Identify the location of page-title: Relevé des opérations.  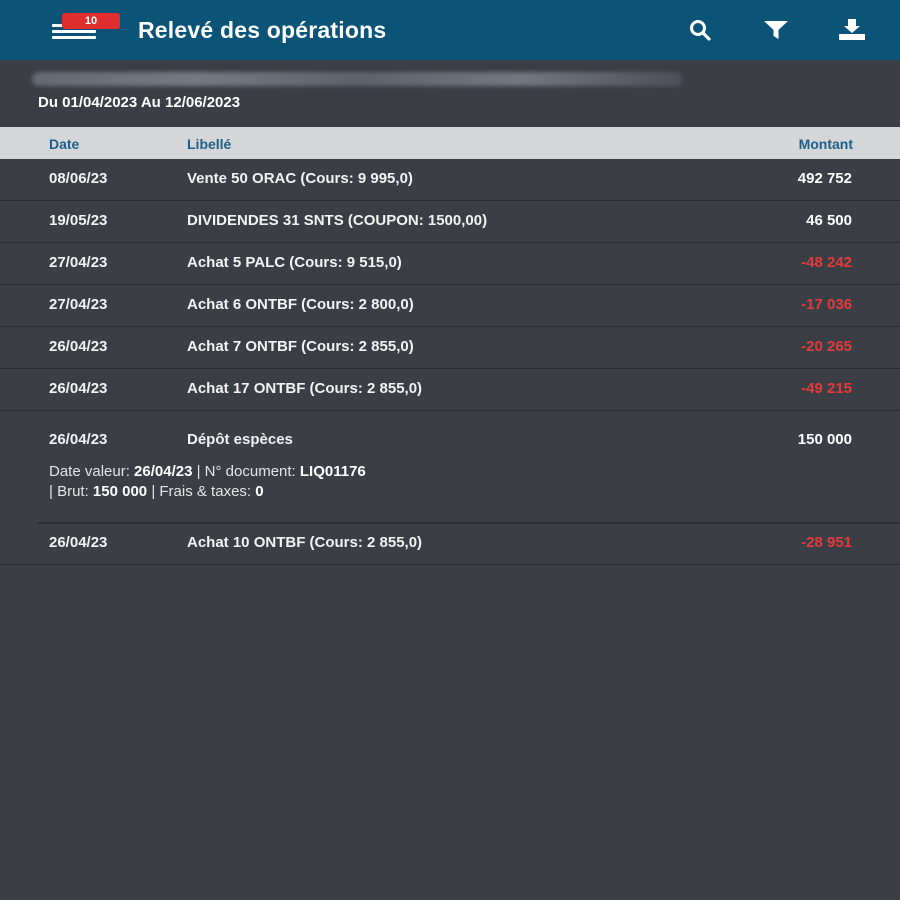
(262, 30).